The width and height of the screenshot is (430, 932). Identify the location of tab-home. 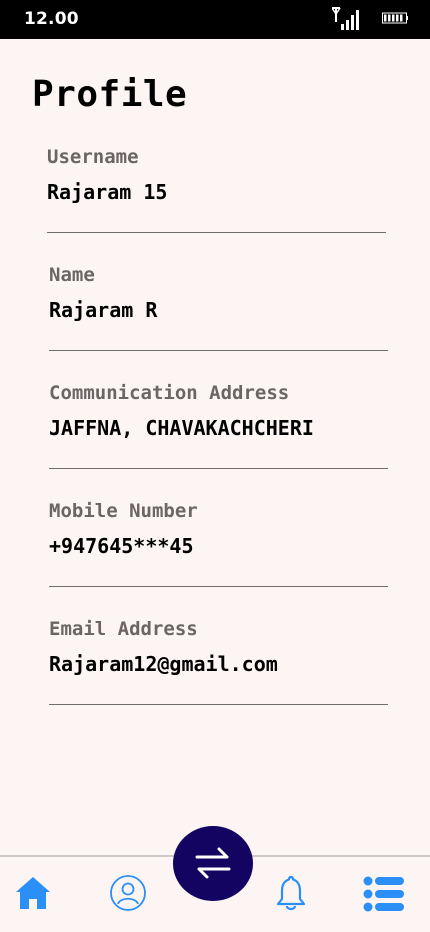
(33, 893).